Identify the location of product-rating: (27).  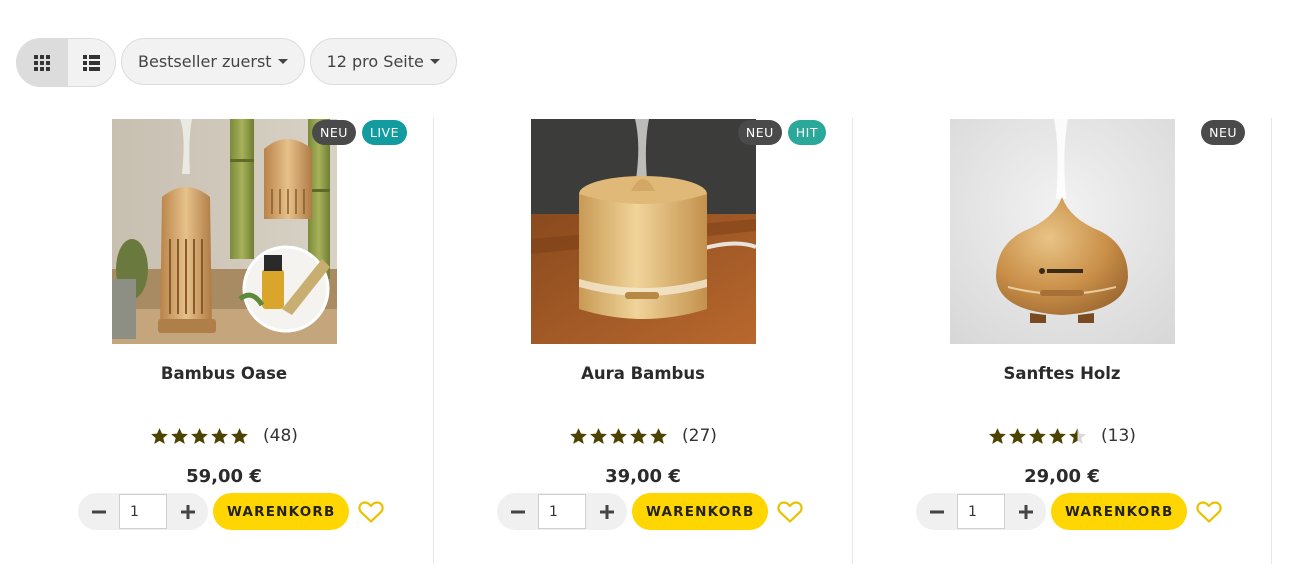
(643, 436).